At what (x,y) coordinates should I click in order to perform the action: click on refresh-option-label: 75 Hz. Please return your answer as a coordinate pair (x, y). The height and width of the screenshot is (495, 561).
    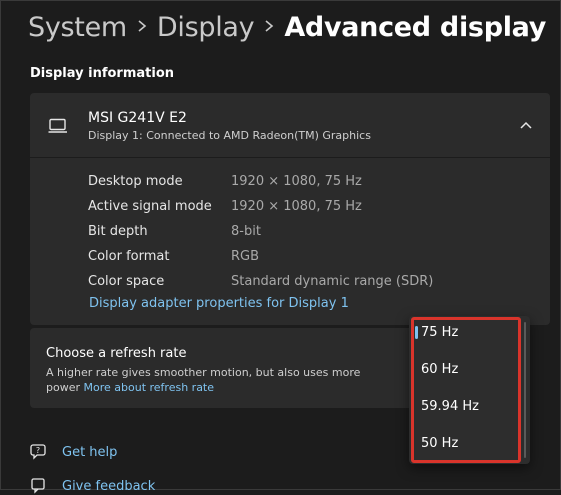
    Looking at the image, I should click on (440, 332).